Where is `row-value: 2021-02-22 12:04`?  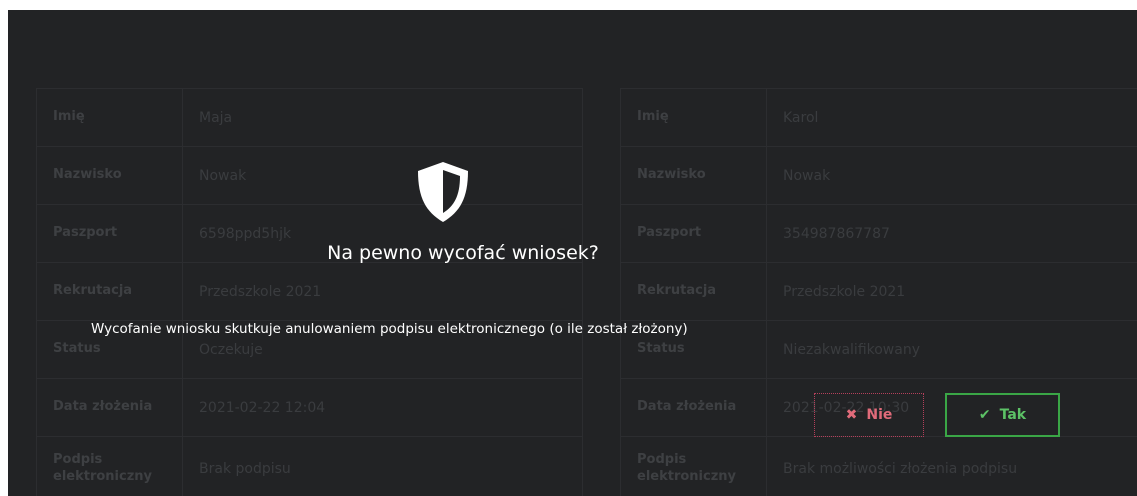 row-value: 2021-02-22 12:04 is located at coordinates (262, 407).